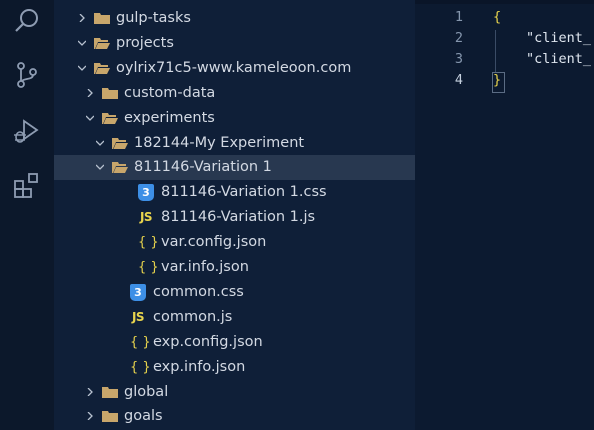  What do you see at coordinates (143, 416) in the screenshot?
I see `tree-item-label: goals` at bounding box center [143, 416].